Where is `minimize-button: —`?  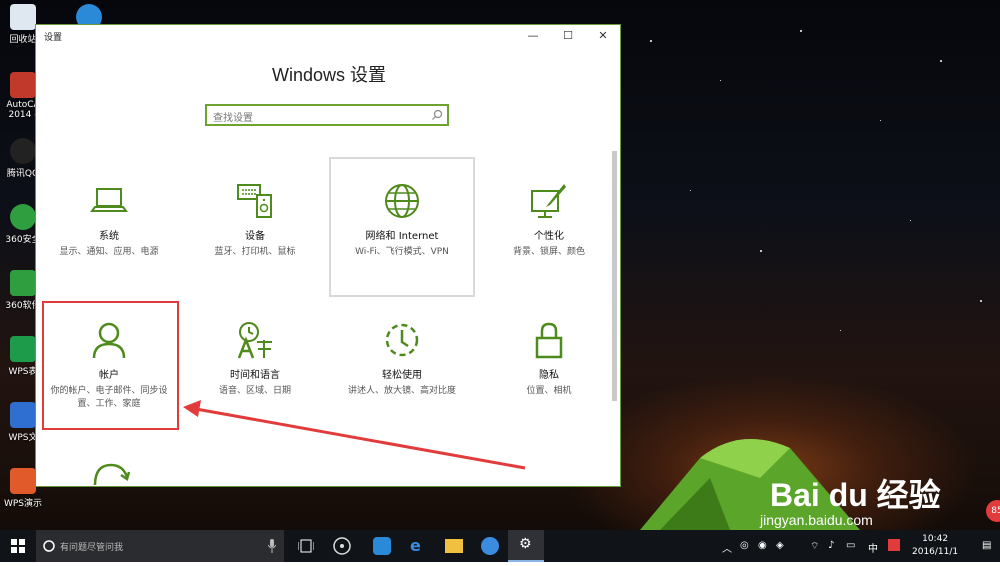 minimize-button: — is located at coordinates (533, 36).